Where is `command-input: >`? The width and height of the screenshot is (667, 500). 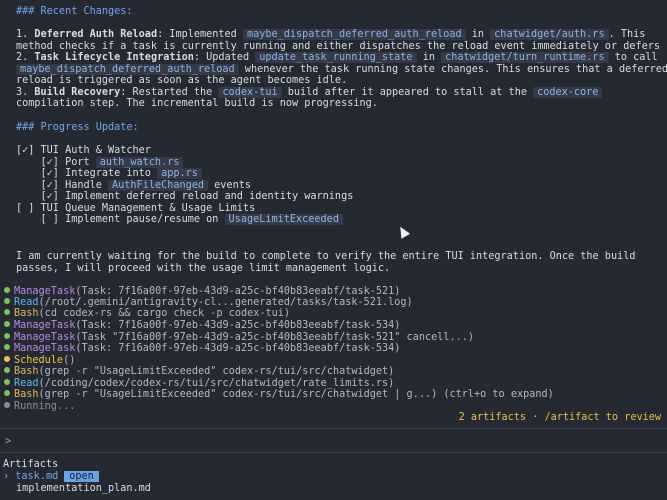
command-input: > is located at coordinates (8, 442).